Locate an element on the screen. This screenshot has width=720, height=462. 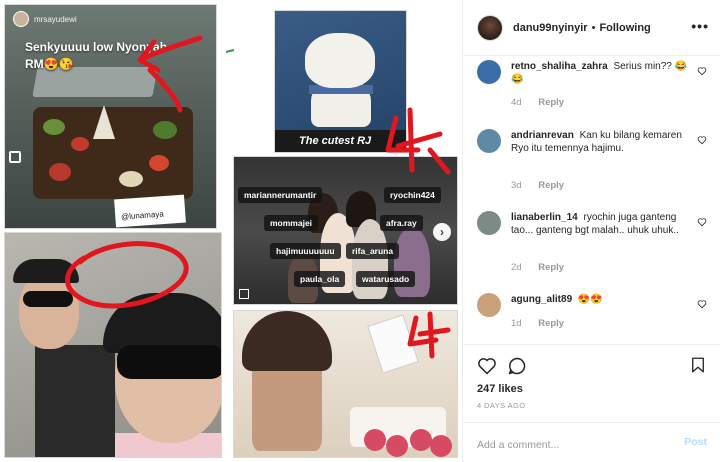
mention-tag: ryochin424 is located at coordinates (412, 195).